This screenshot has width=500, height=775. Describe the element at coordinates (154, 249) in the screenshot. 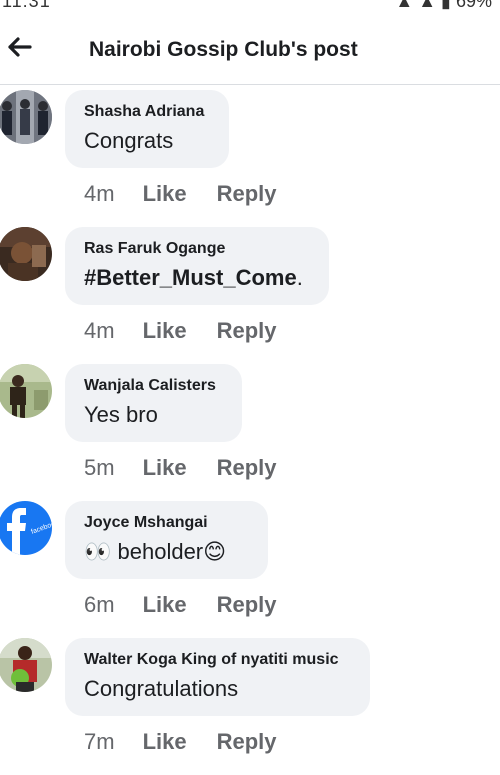

I see `comment-author: Ras Faruk Ogange` at that location.